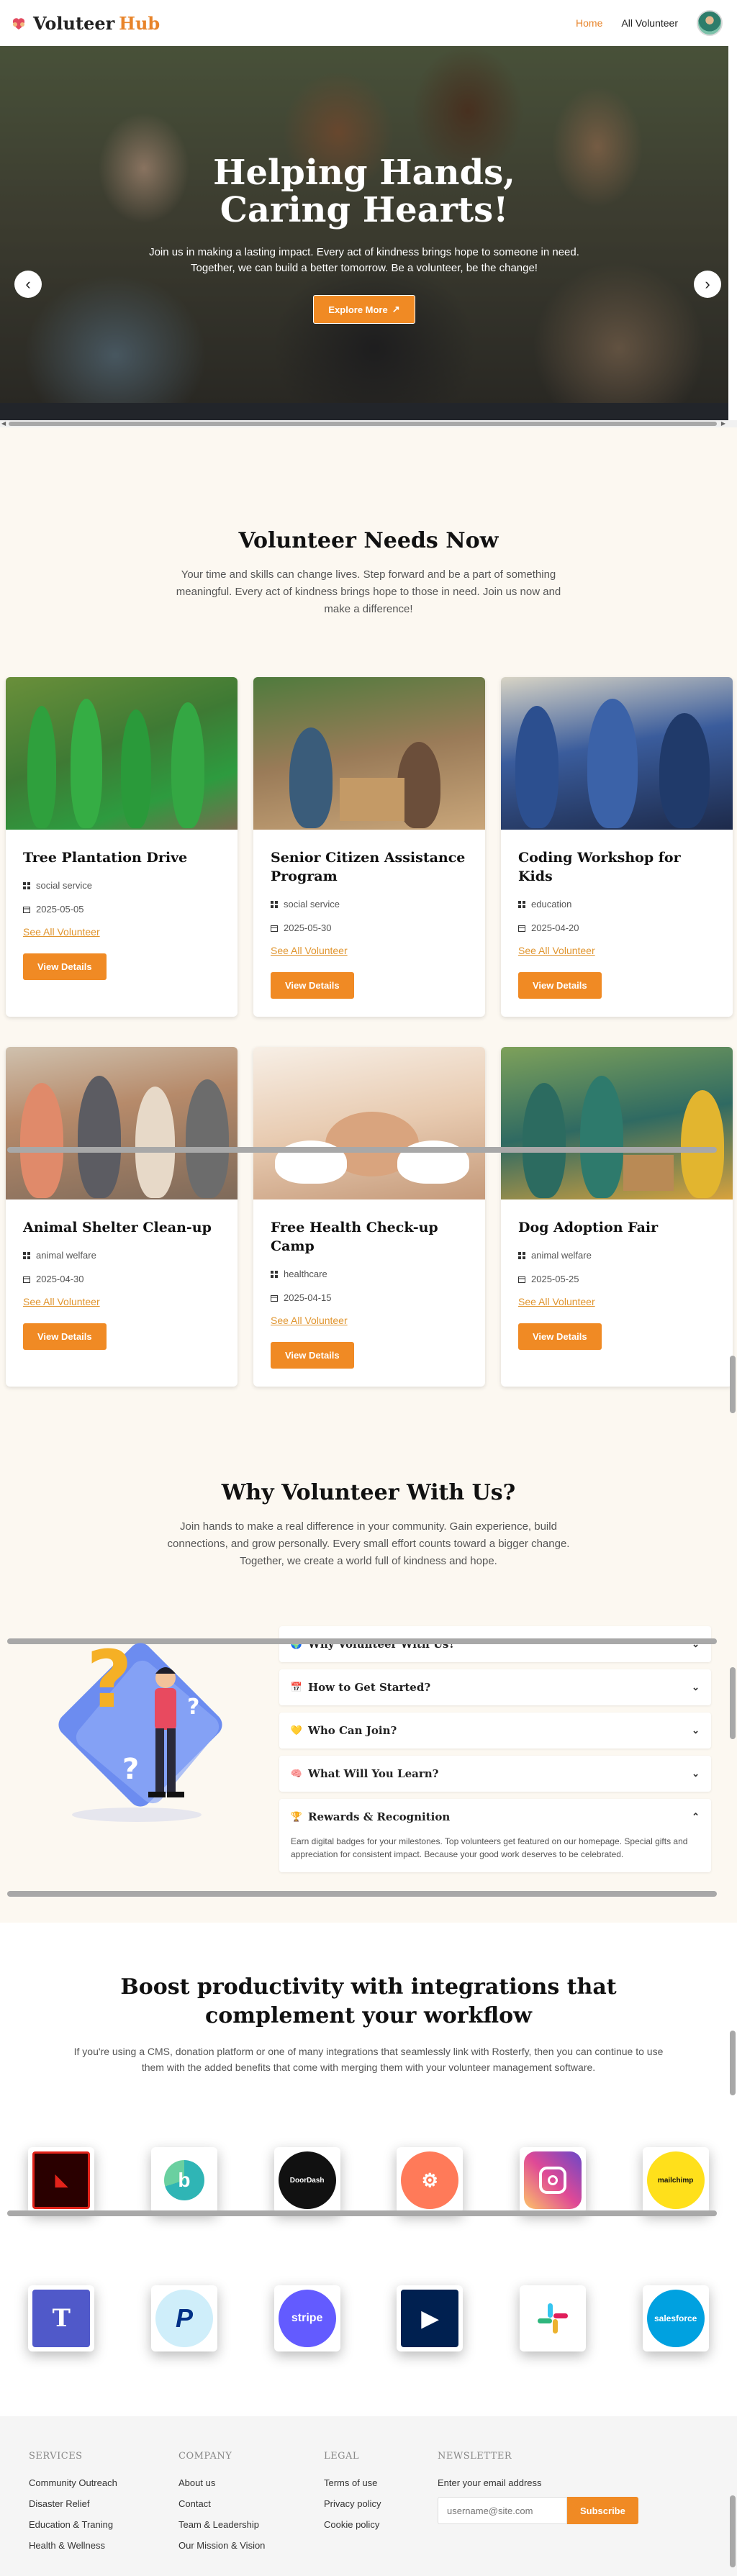  I want to click on faq-item: 🧠 What Will You Learn? ⌄, so click(495, 1774).